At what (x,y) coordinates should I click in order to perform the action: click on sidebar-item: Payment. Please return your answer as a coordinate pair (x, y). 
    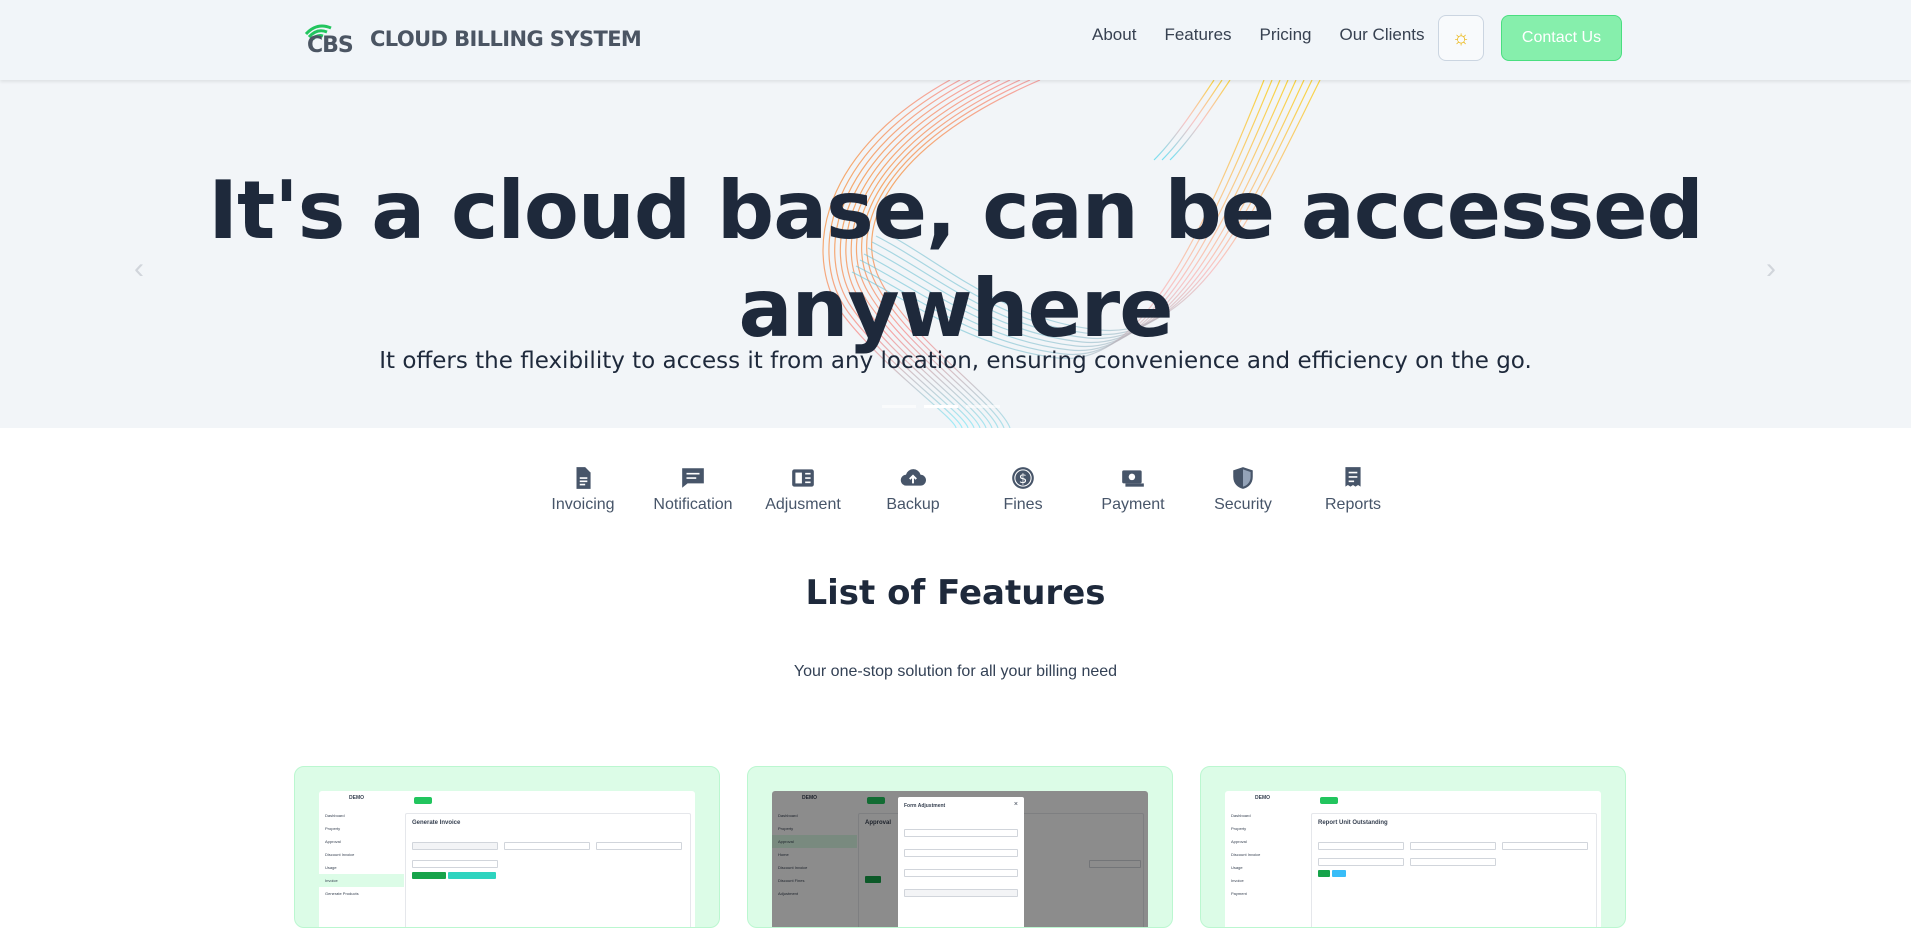
    Looking at the image, I should click on (1239, 893).